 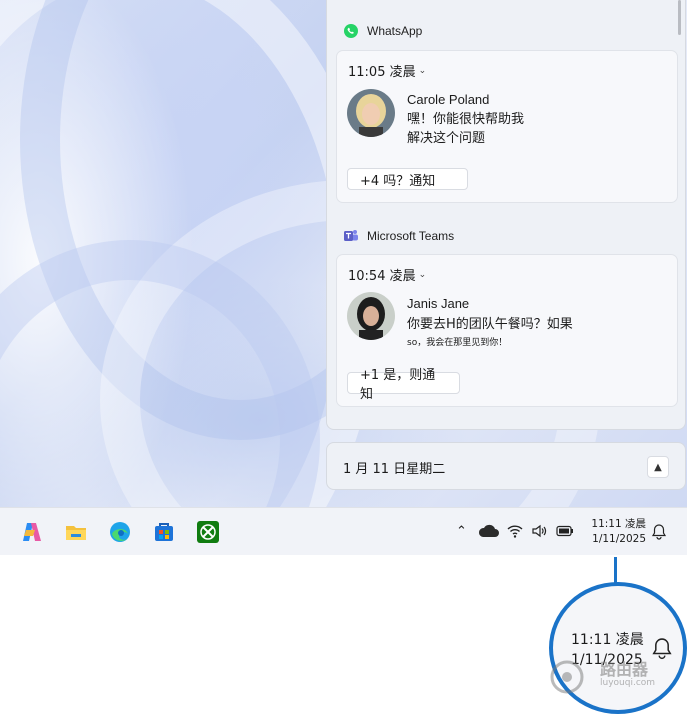 I want to click on notification-scrollbar, so click(x=679, y=17).